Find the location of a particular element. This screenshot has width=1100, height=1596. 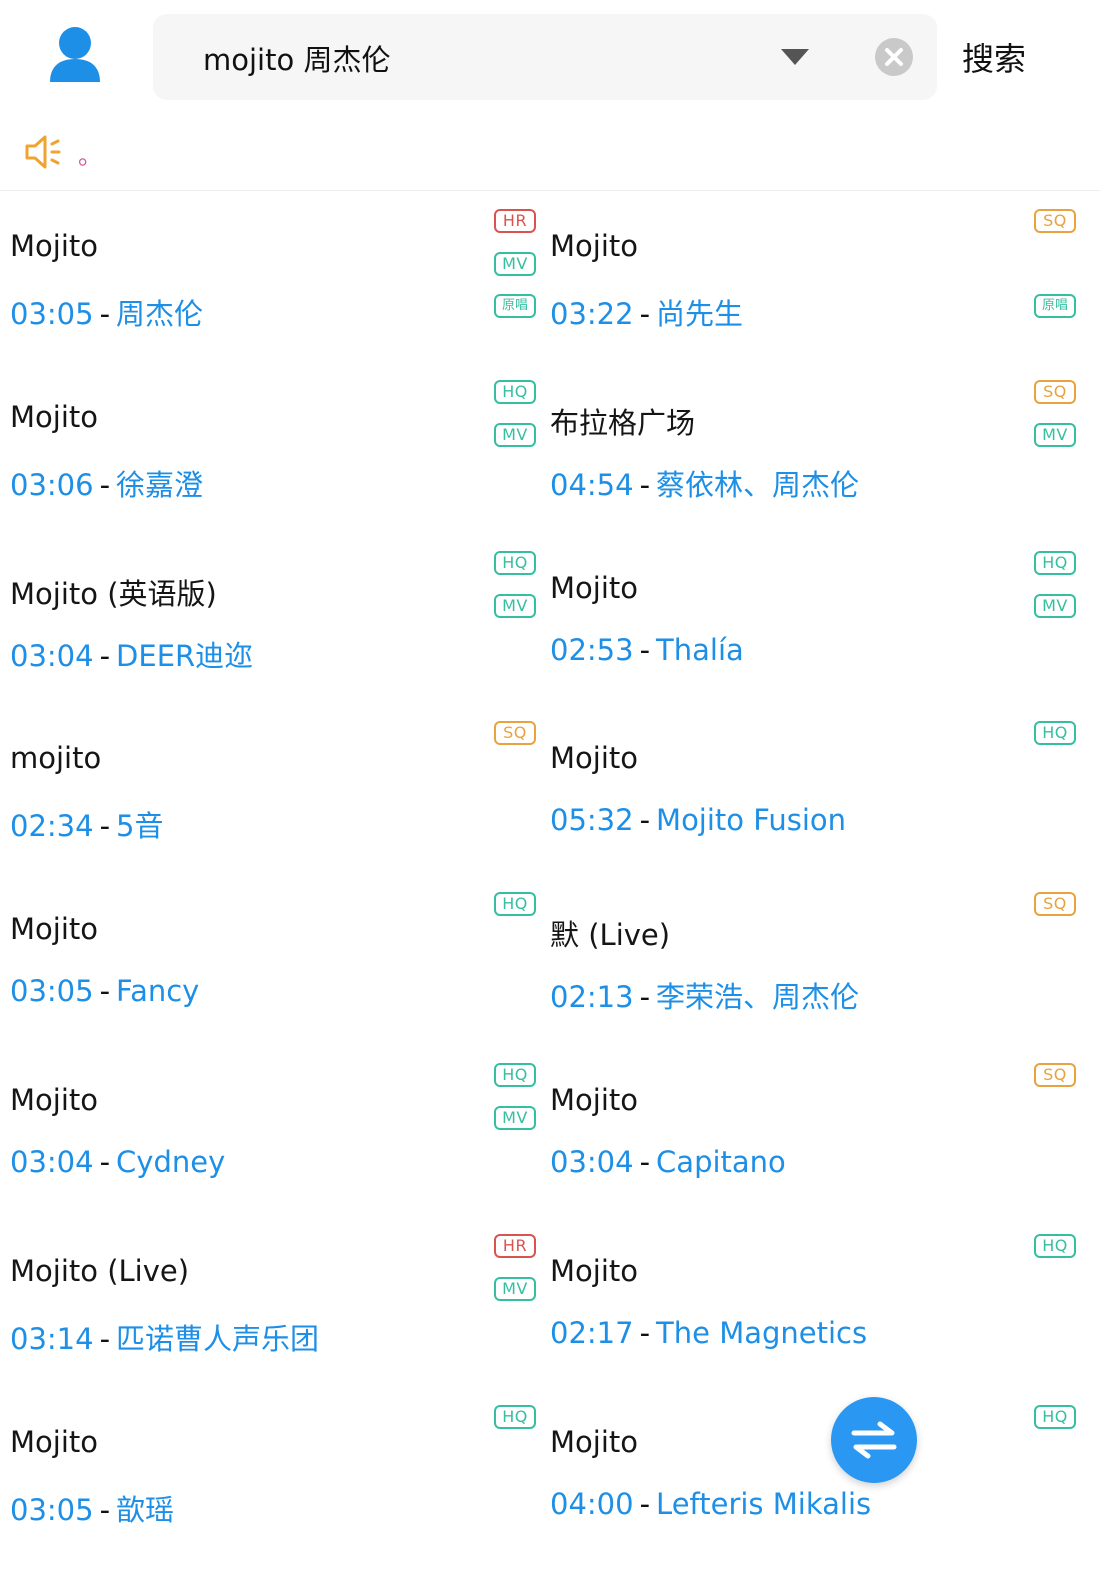

search-button: 搜索 is located at coordinates (1012, 56).